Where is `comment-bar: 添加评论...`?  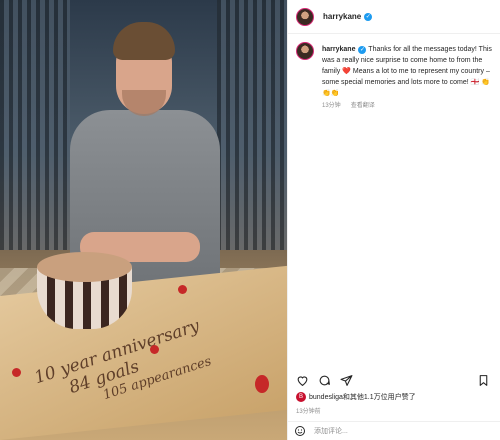 comment-bar: 添加评论... is located at coordinates (394, 430).